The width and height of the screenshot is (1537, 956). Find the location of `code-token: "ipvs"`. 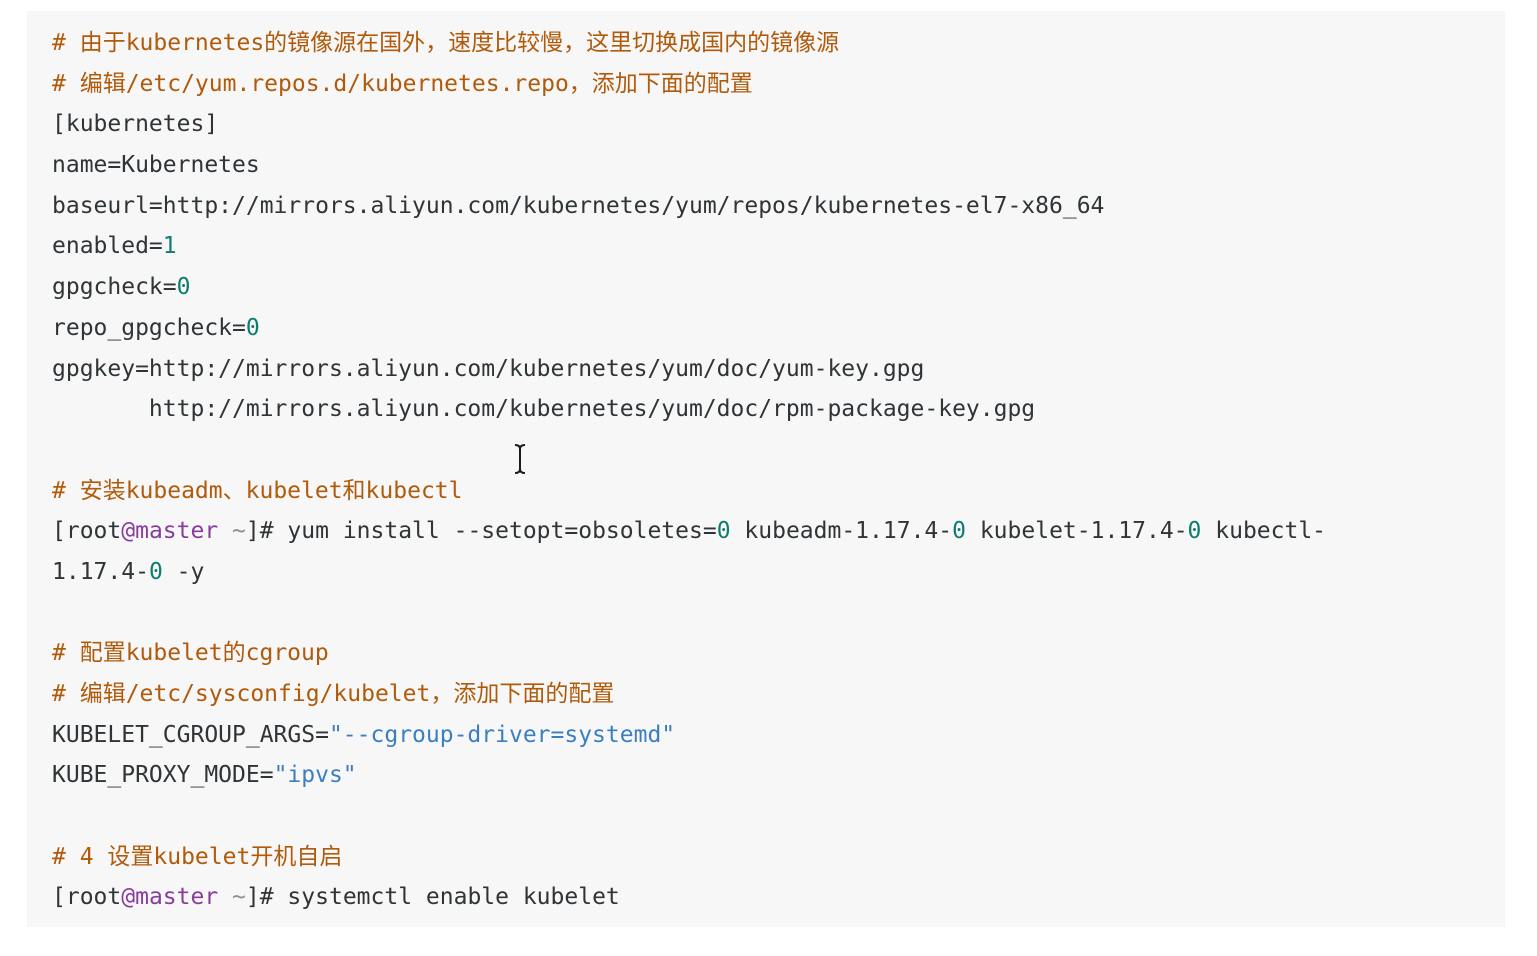

code-token: "ipvs" is located at coordinates (315, 775).